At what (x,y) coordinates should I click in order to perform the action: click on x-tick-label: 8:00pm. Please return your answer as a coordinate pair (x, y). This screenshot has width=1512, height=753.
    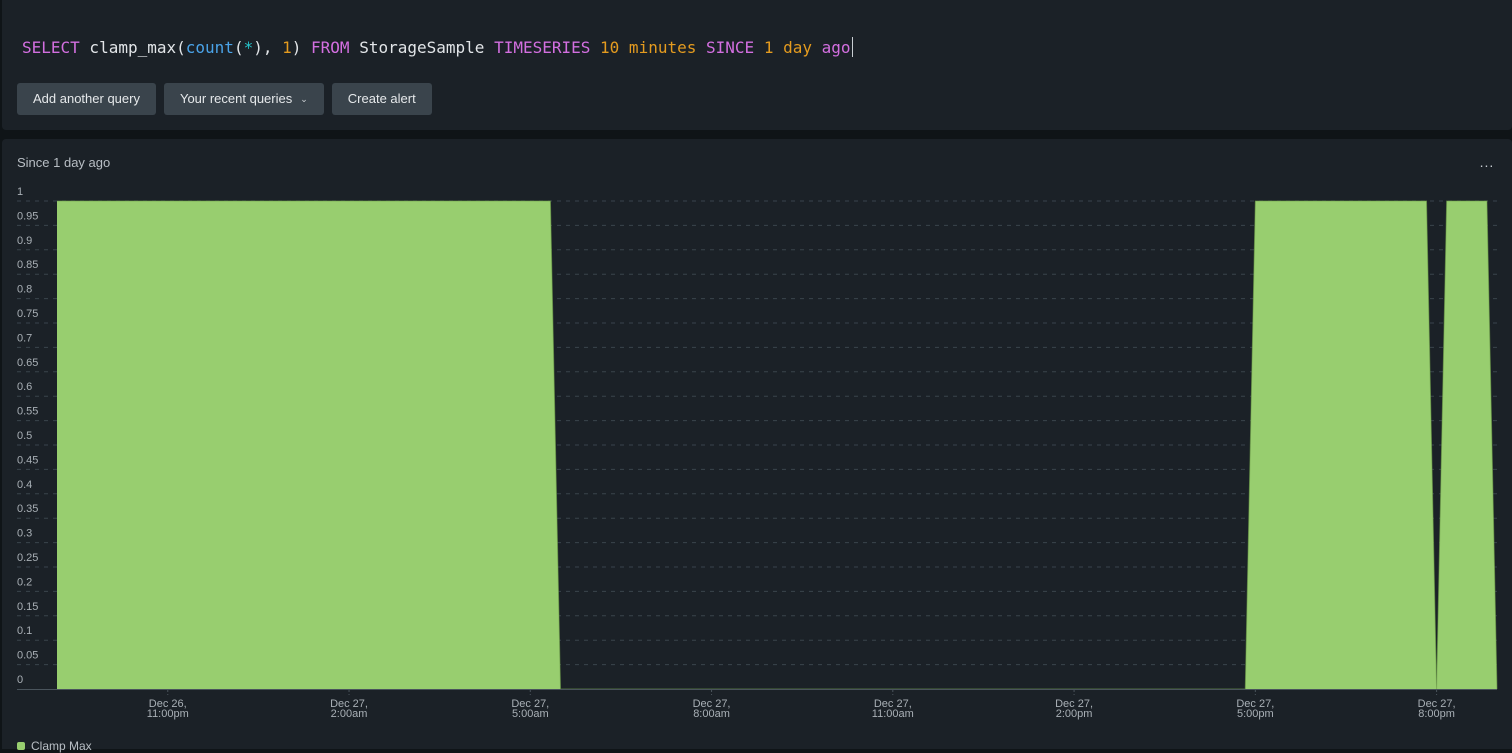
    Looking at the image, I should click on (1436, 714).